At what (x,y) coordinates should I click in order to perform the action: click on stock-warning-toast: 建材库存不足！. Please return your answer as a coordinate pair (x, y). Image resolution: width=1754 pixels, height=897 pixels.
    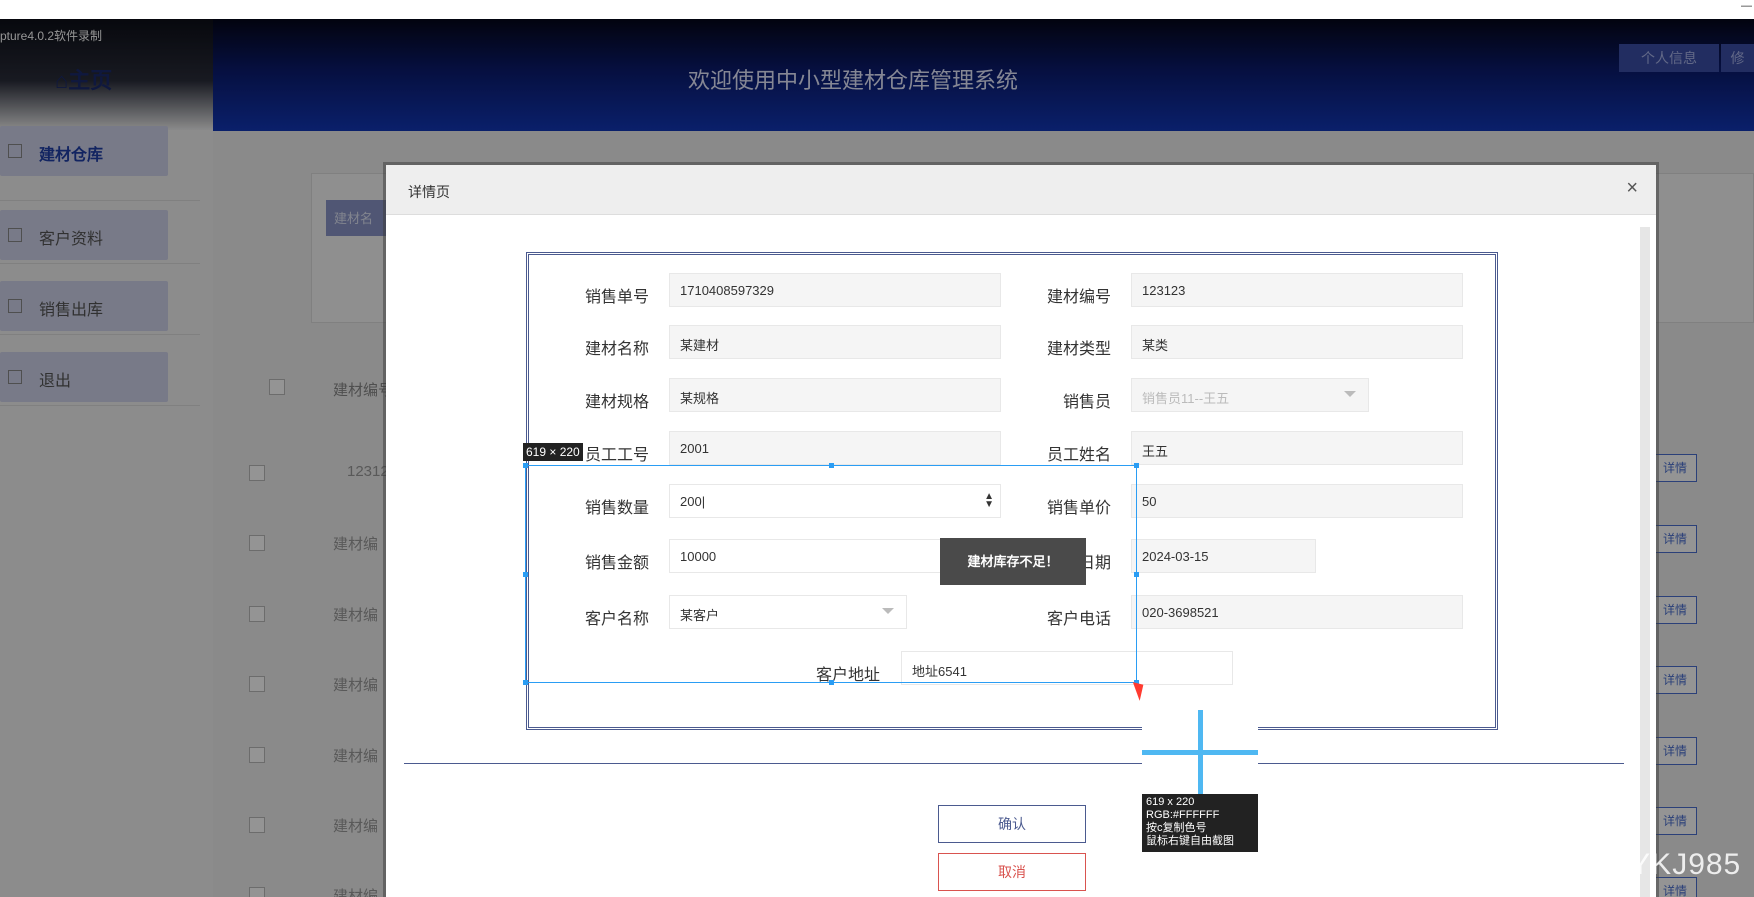
    Looking at the image, I should click on (1013, 561).